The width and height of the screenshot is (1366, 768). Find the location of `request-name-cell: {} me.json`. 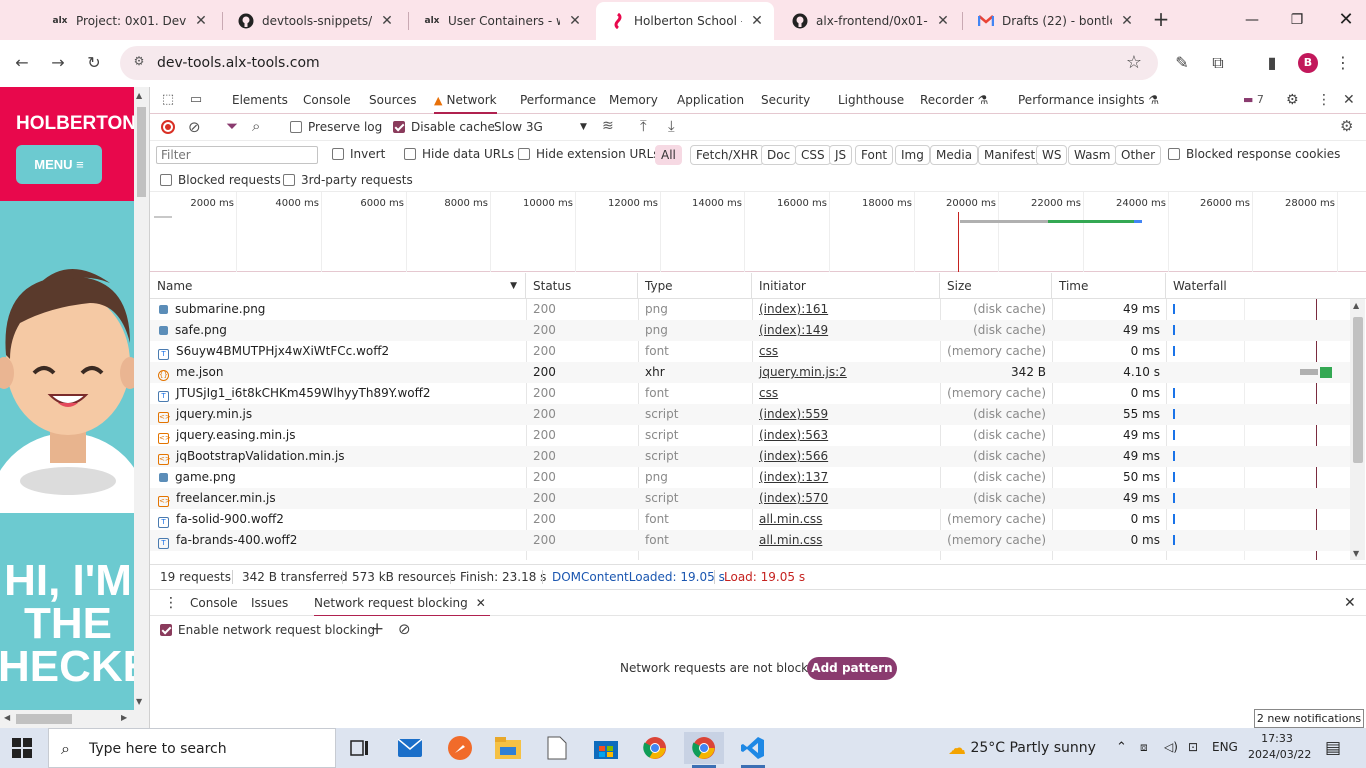

request-name-cell: {} me.json is located at coordinates (338, 372).